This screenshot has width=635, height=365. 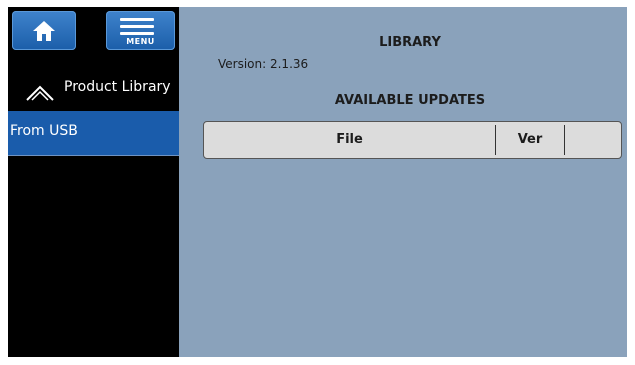 I want to click on nav-item-label: Product Library, so click(x=117, y=87).